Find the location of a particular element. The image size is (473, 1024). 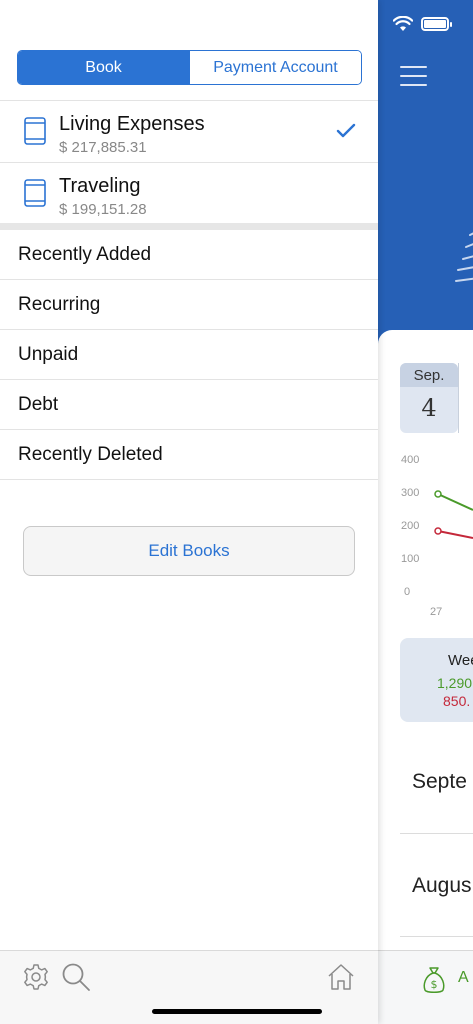

gear-icon is located at coordinates (36, 977).